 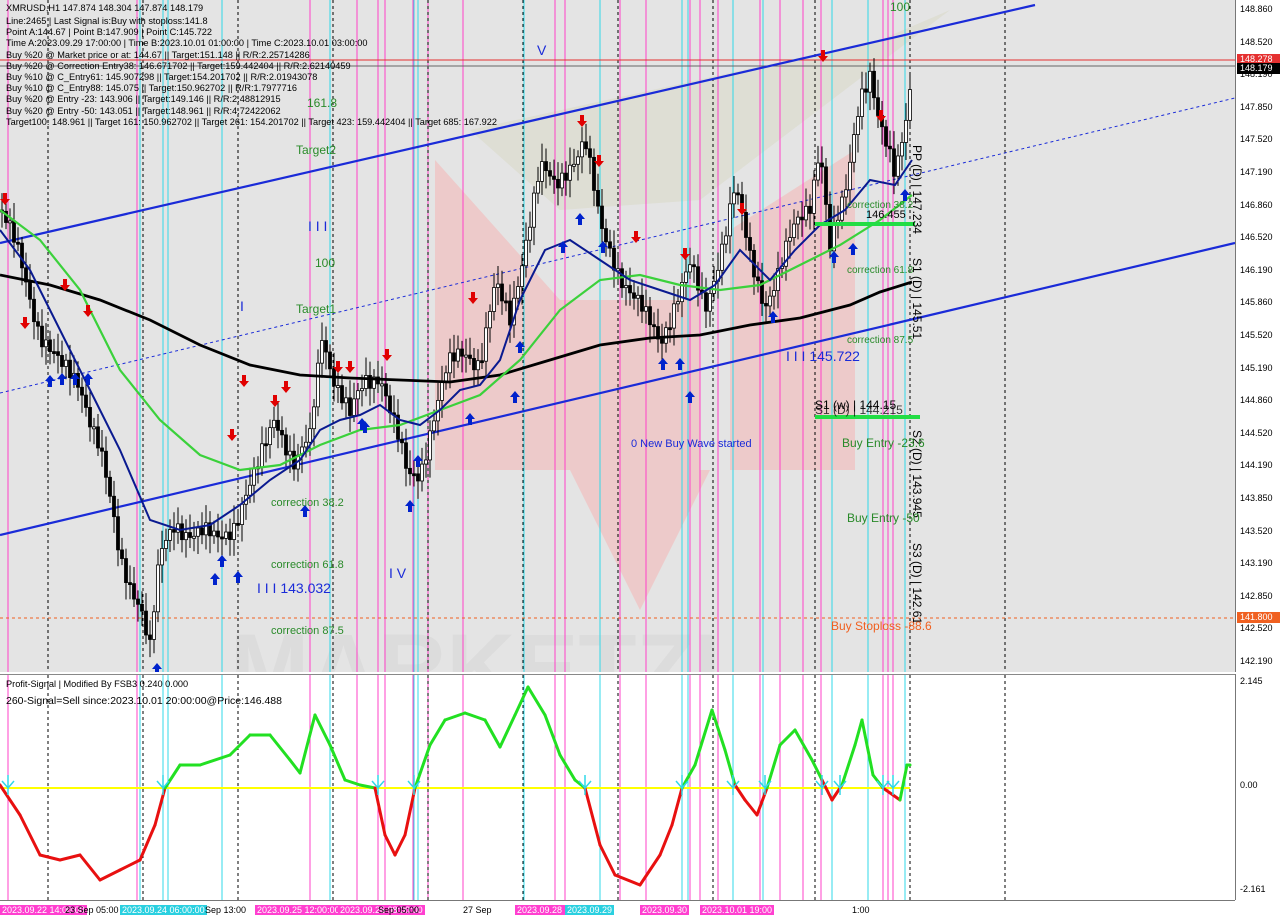 What do you see at coordinates (322, 103) in the screenshot?
I see `fib-161-label: 161.8` at bounding box center [322, 103].